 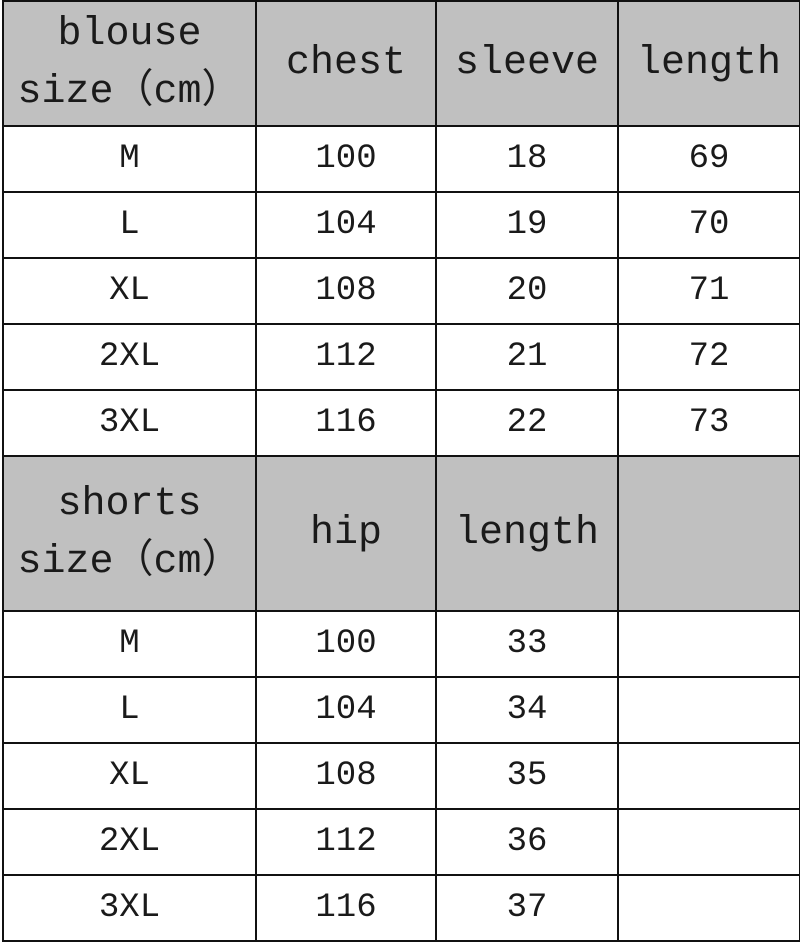 I want to click on blouse-cell: 100, so click(x=346, y=159).